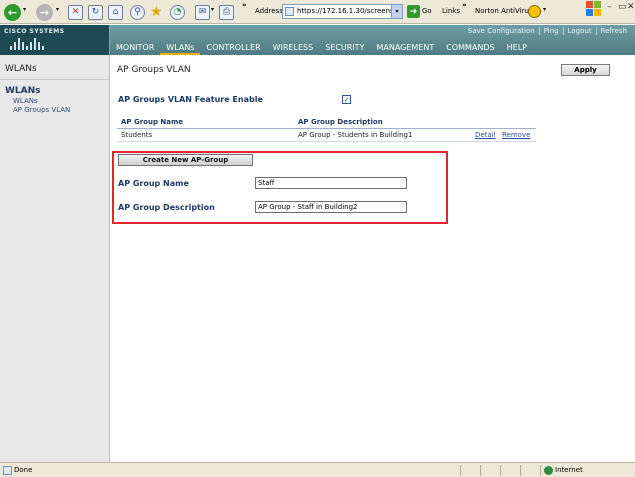 The image size is (635, 477). I want to click on column-ap-group-description: AP Group Description, so click(340, 122).